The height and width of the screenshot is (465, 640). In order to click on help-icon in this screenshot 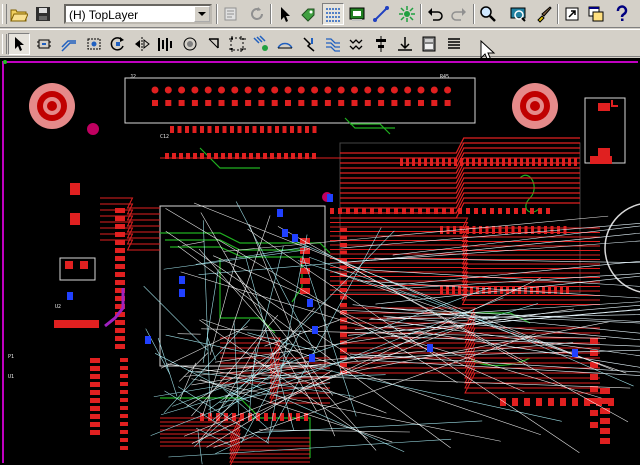, I will do `click(622, 14)`.